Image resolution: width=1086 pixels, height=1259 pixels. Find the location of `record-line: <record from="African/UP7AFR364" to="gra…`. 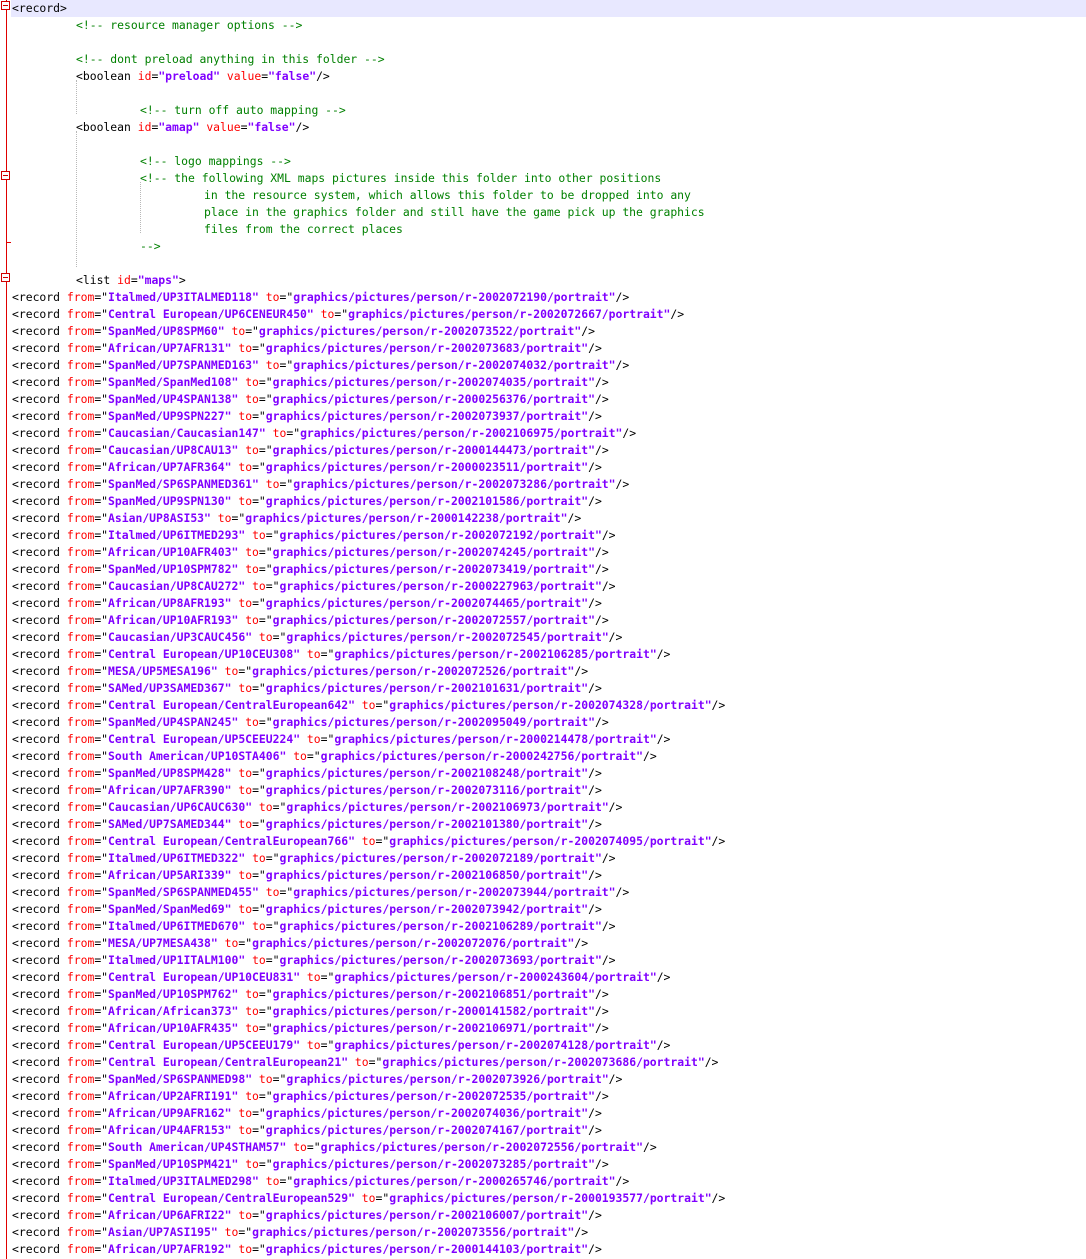

record-line: <record from="African/UP7AFR364" to="gra… is located at coordinates (307, 467).